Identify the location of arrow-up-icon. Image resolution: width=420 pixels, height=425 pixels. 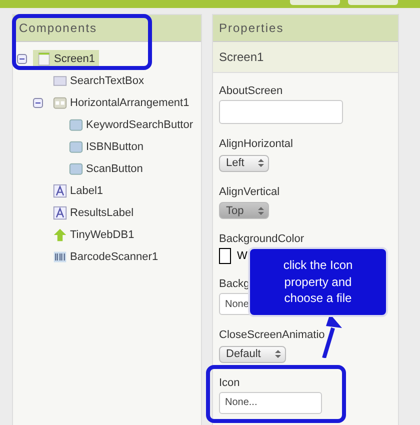
(60, 235).